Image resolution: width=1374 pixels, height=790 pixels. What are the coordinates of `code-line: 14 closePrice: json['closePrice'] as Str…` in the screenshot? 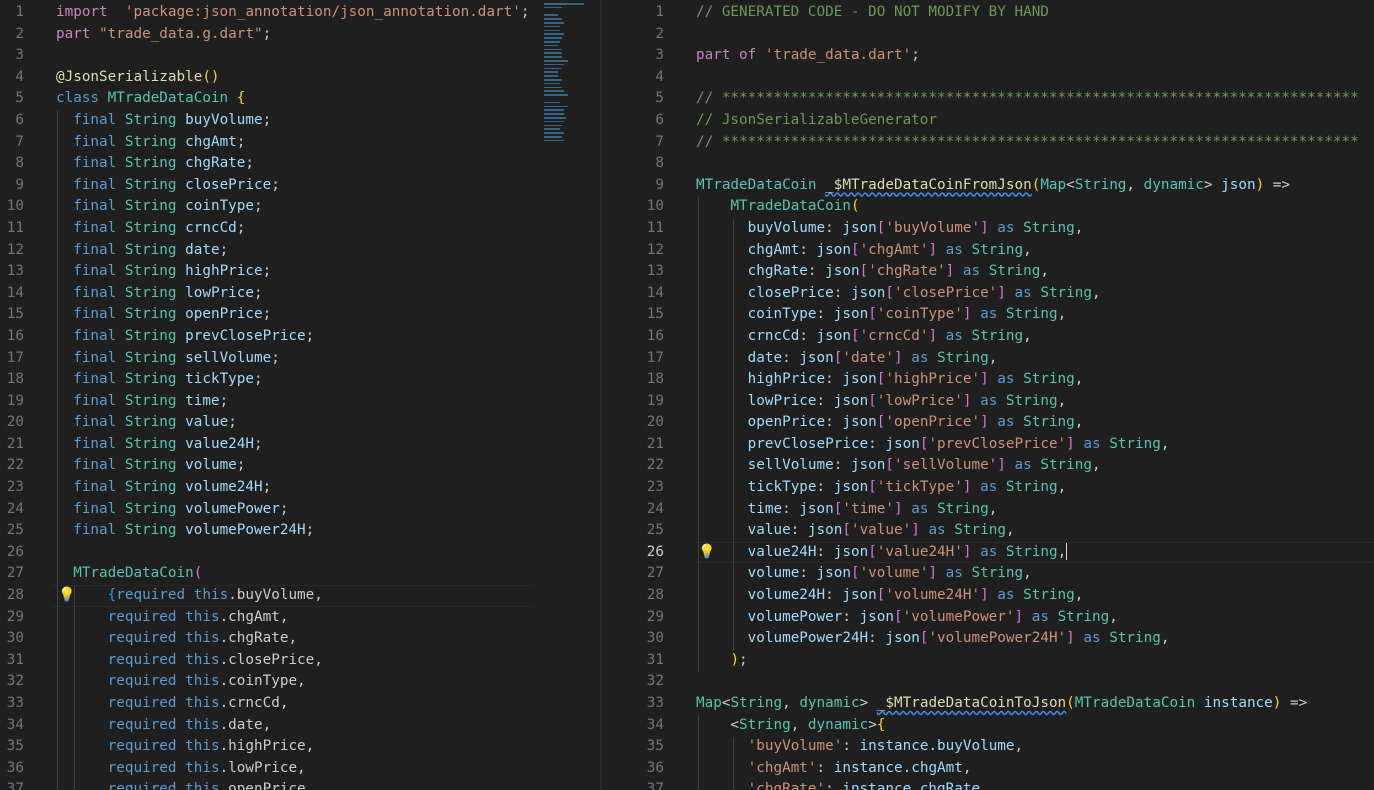 It's located at (988, 294).